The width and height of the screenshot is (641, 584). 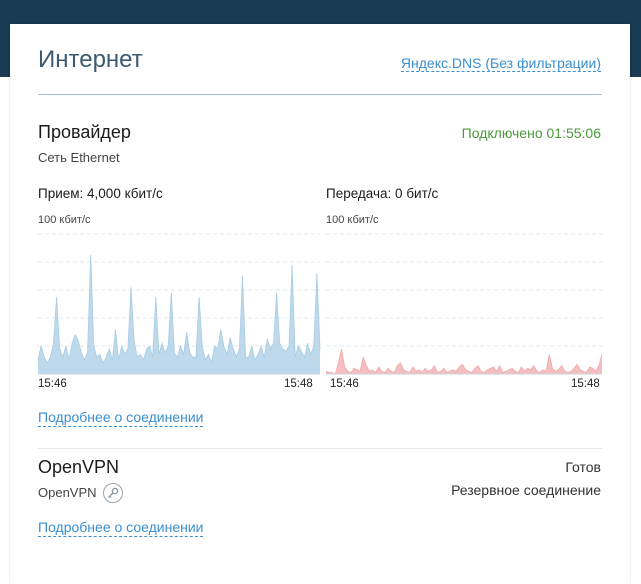 I want to click on openvpn-details-link: Подробнее о соединении, so click(x=121, y=528).